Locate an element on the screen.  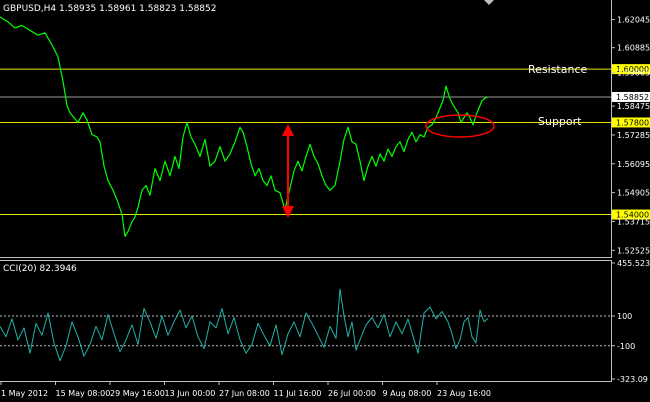
x-tick-label: 13 Jun 00:00 is located at coordinates (190, 393).